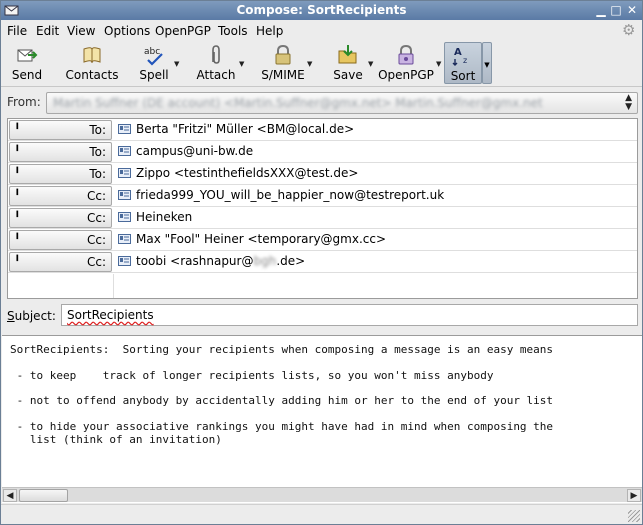  What do you see at coordinates (463, 76) in the screenshot?
I see `sort-label: Sort` at bounding box center [463, 76].